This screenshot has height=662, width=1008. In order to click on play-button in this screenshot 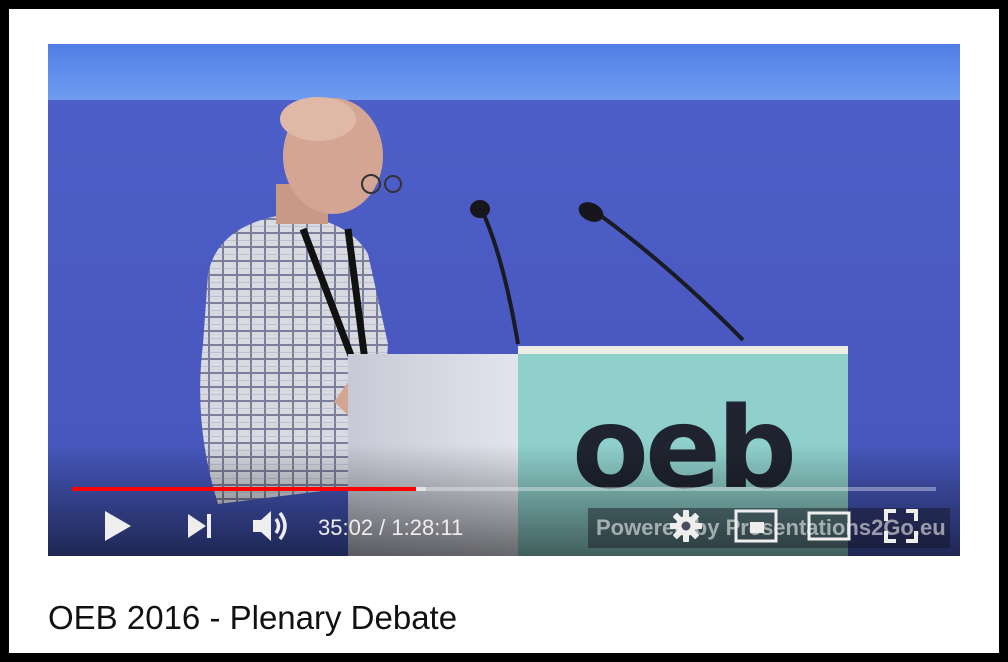, I will do `click(118, 526)`.